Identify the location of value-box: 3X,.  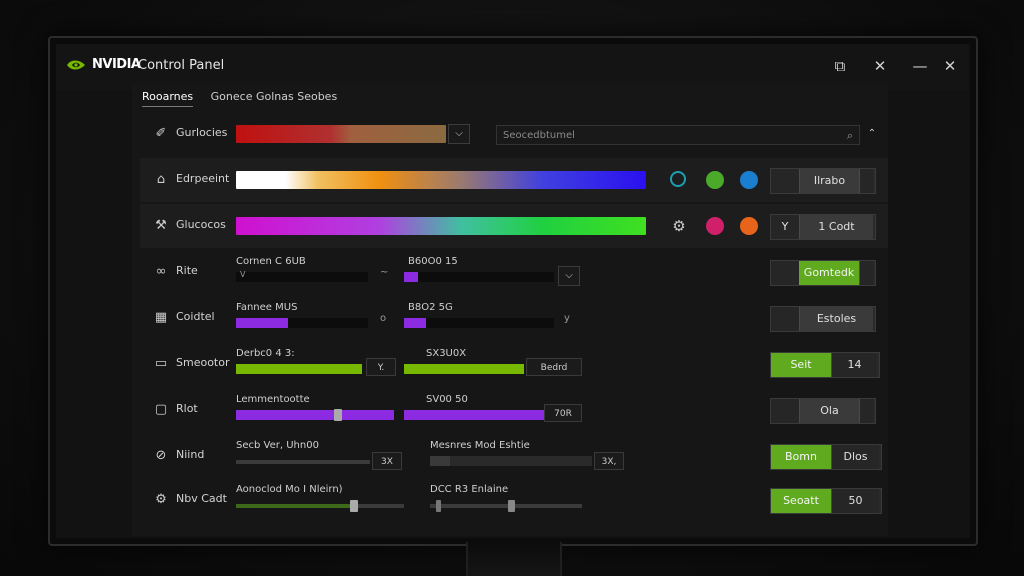
(609, 461).